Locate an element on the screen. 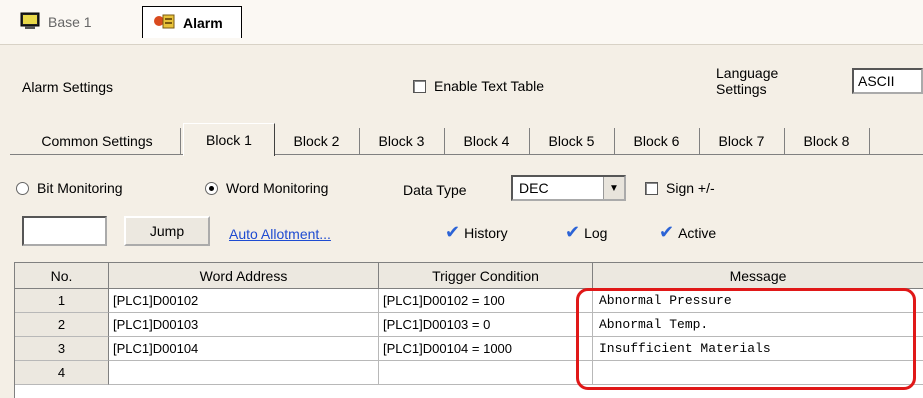 This screenshot has height=398, width=923. log-toggle: ✔ Log is located at coordinates (586, 232).